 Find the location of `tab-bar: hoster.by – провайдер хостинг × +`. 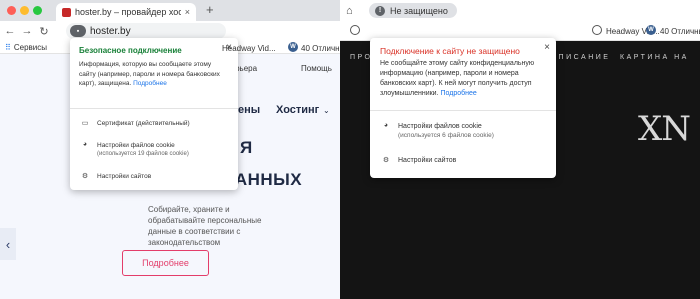

tab-bar: hoster.by – провайдер хостинг × + is located at coordinates (170, 10).